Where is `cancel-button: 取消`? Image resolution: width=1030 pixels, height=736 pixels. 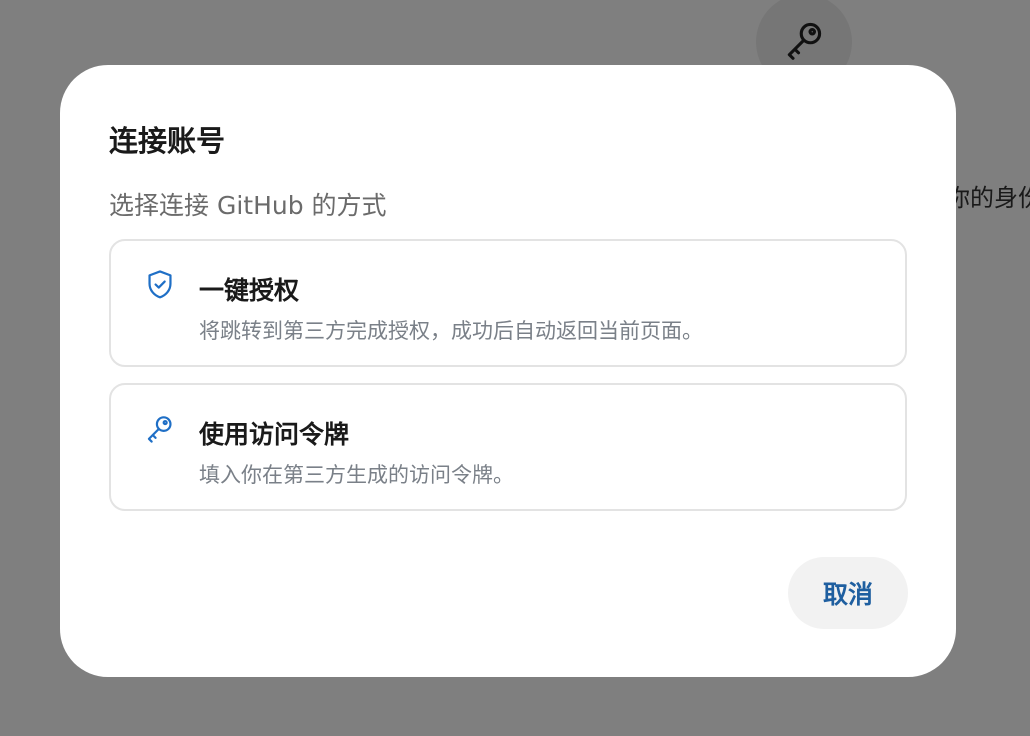
cancel-button: 取消 is located at coordinates (848, 593).